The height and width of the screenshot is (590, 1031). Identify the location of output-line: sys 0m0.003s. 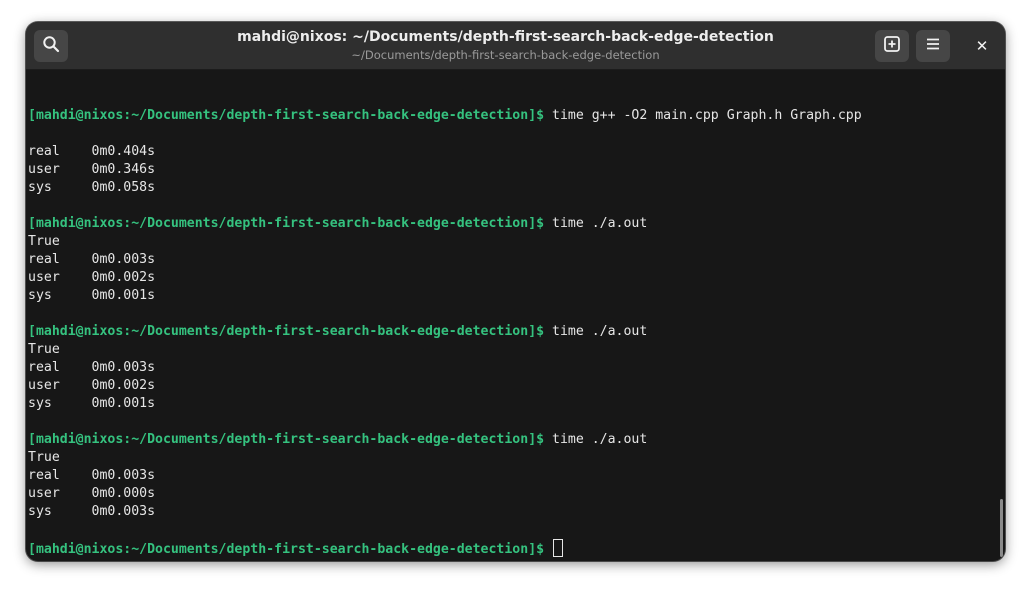
(92, 511).